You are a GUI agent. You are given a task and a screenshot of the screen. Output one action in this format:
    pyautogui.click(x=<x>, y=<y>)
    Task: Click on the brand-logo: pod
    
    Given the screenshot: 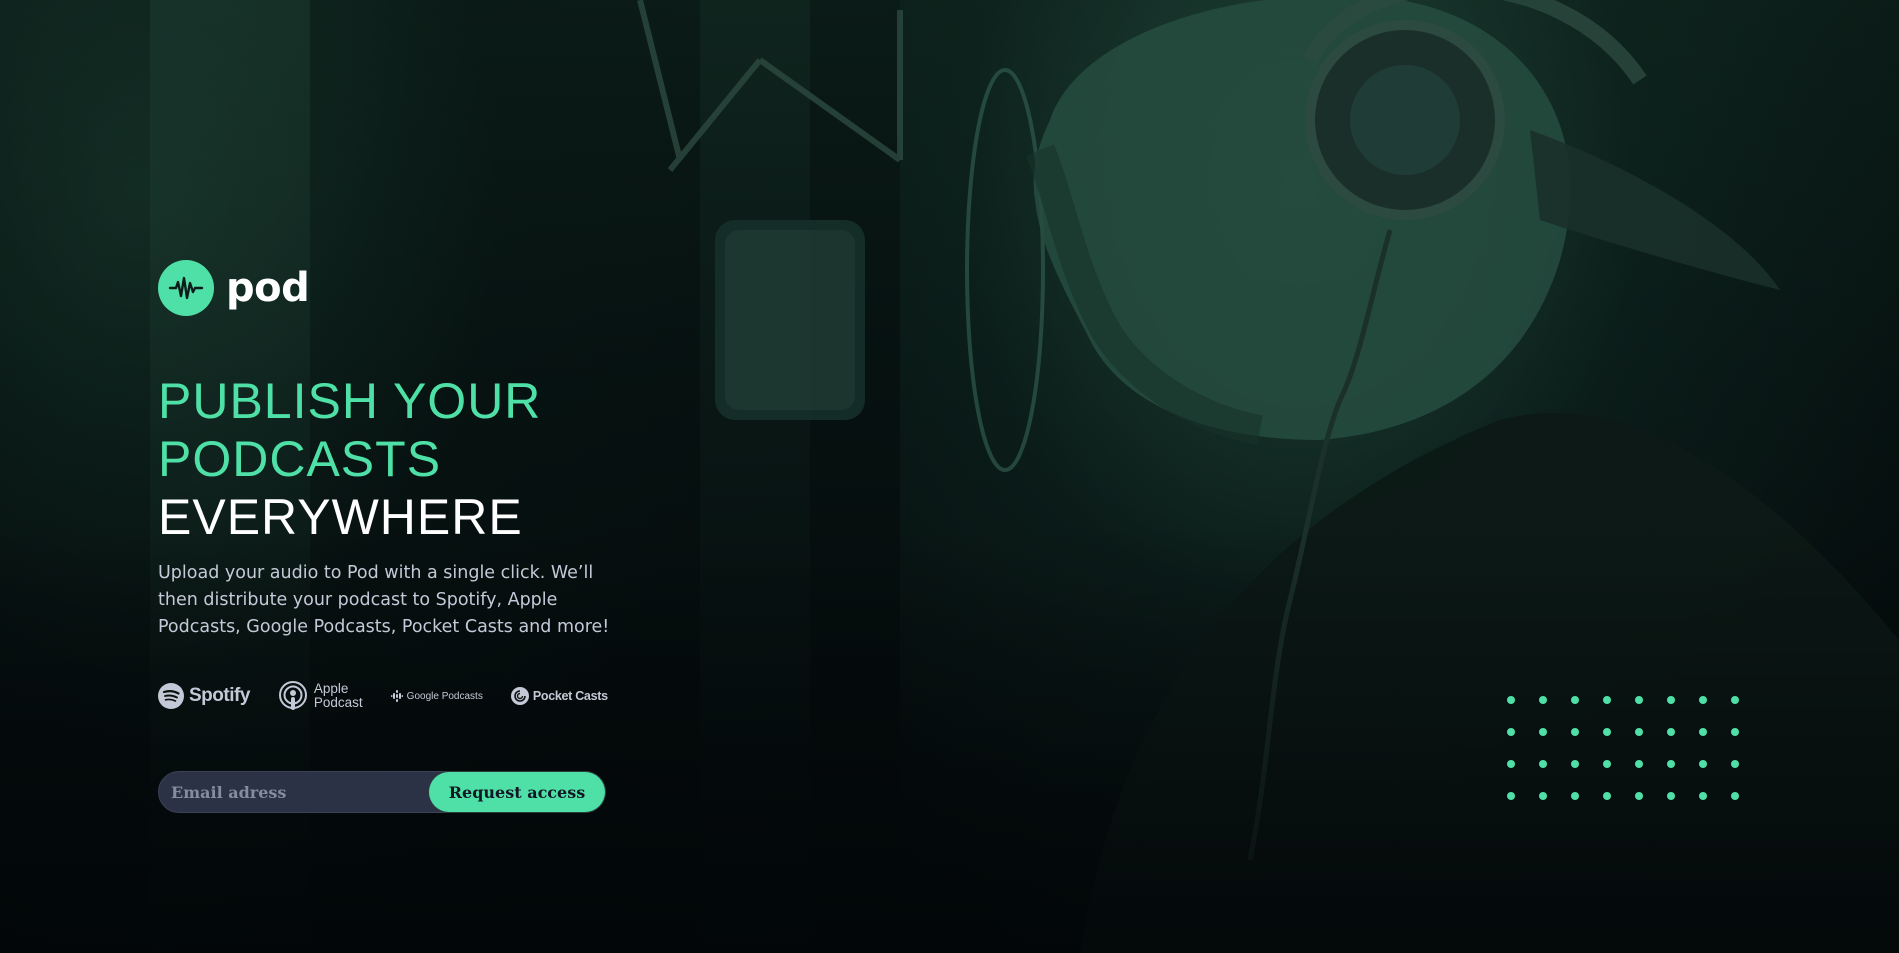 What is the action you would take?
    pyautogui.click(x=234, y=288)
    